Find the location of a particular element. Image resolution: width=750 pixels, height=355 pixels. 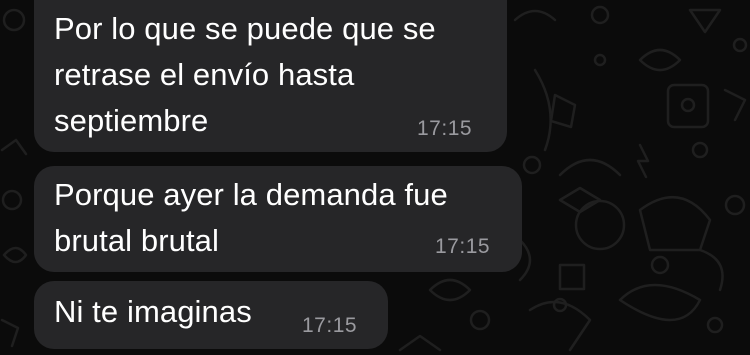

message-bubble: Ni te imaginas 17:15 is located at coordinates (211, 315).